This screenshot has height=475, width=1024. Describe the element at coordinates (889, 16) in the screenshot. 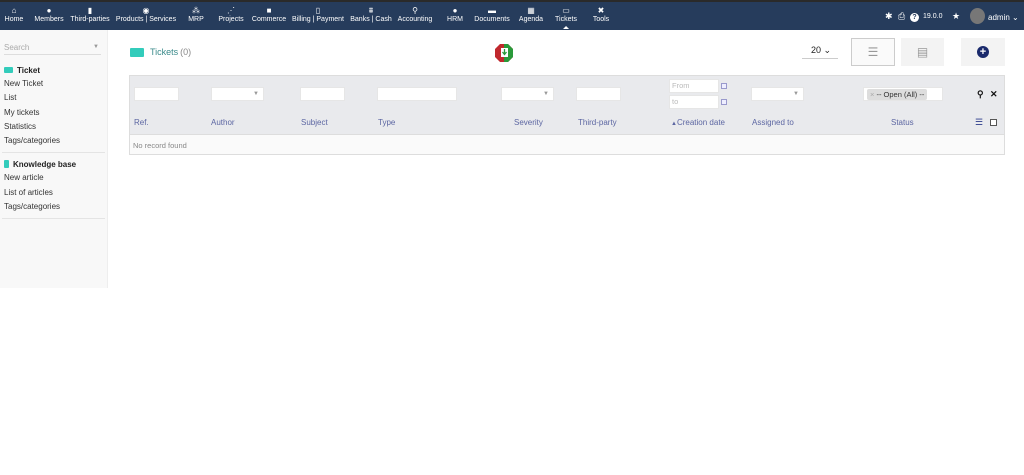

I see `bug-icon: ✱` at that location.